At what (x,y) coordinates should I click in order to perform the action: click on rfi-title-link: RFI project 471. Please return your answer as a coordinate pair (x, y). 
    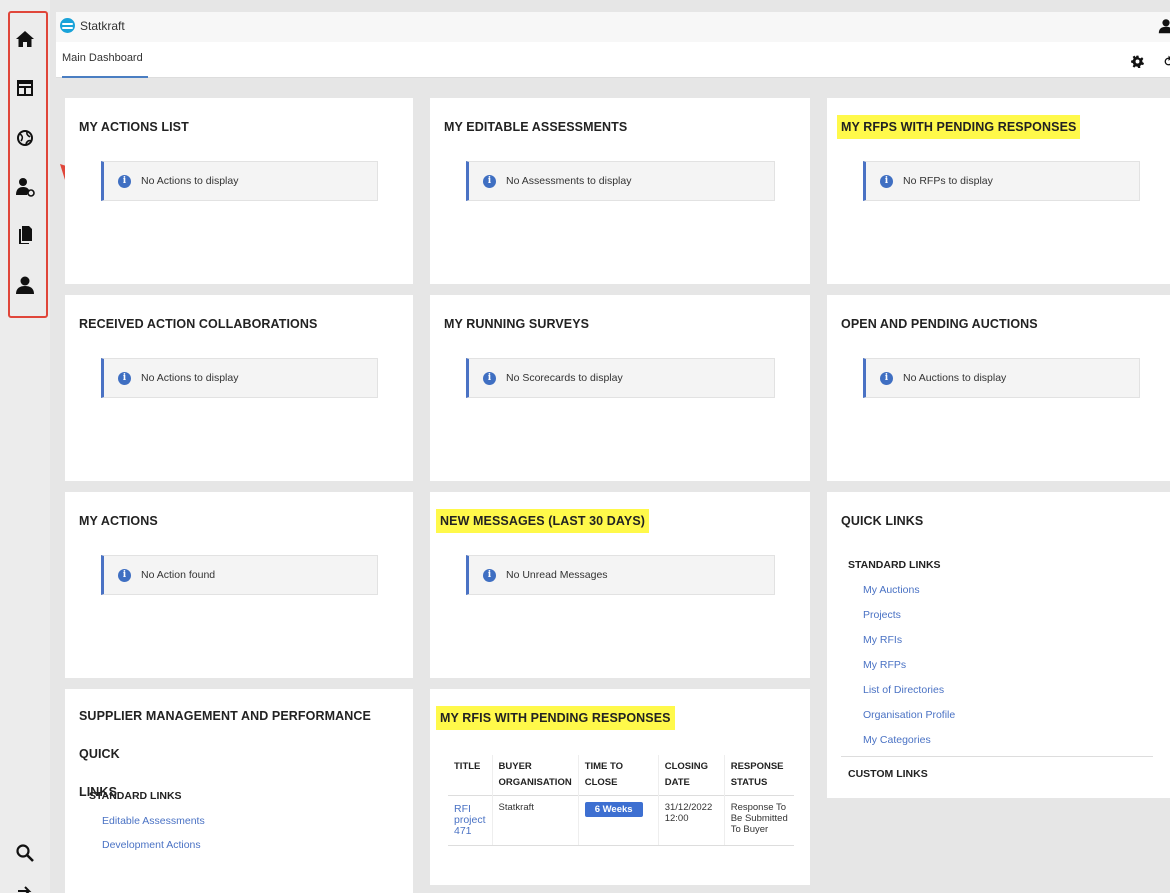
    Looking at the image, I should click on (470, 820).